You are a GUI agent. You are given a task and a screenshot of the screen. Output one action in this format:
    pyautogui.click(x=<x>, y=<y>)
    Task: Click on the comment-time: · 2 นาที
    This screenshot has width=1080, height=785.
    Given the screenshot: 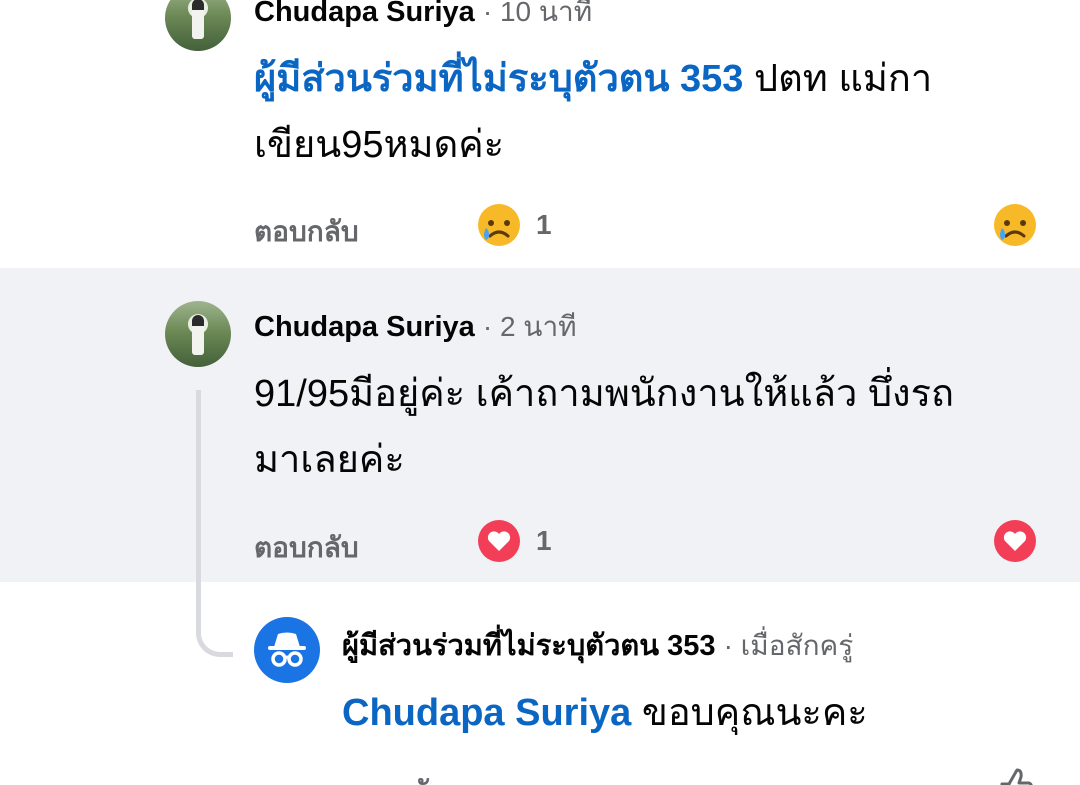 What is the action you would take?
    pyautogui.click(x=530, y=326)
    